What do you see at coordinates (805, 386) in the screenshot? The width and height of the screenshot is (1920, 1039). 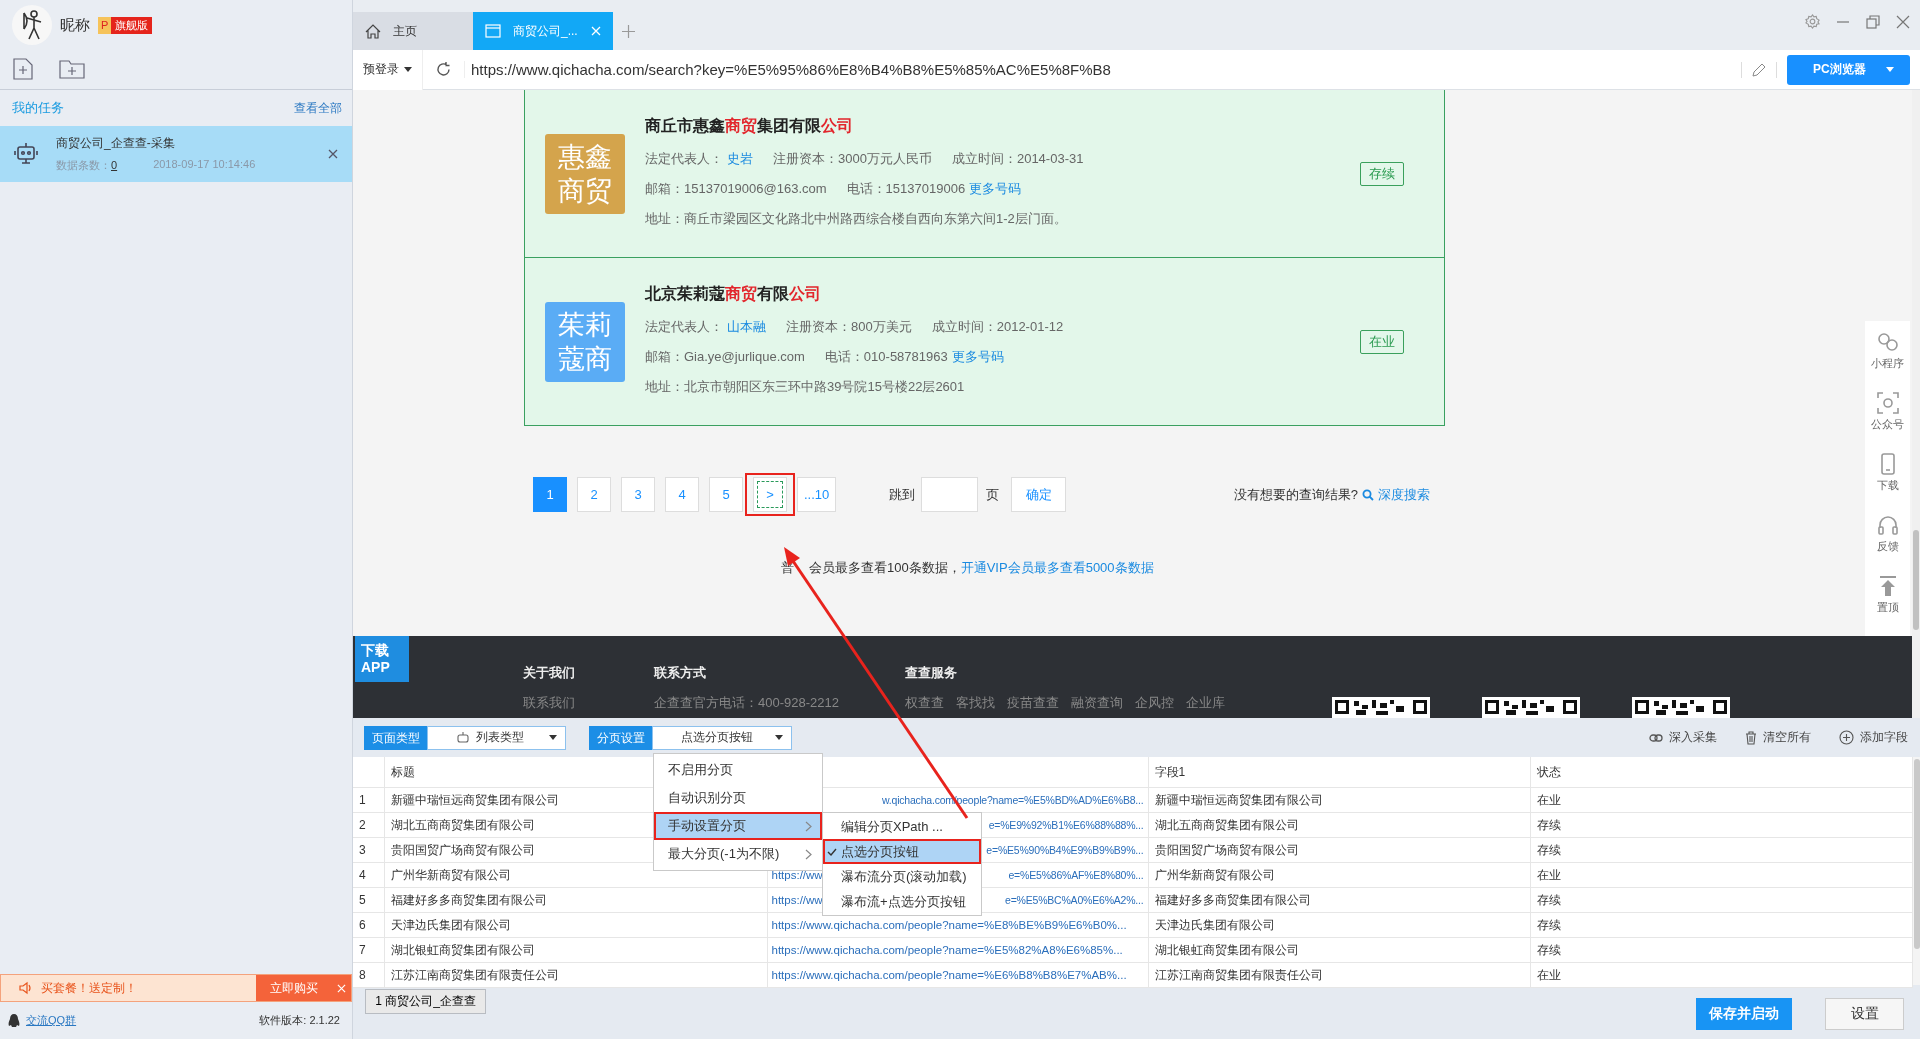 I see `company-address: 地址：北京市朝阳区东三环中路39号院15号楼22层2601` at bounding box center [805, 386].